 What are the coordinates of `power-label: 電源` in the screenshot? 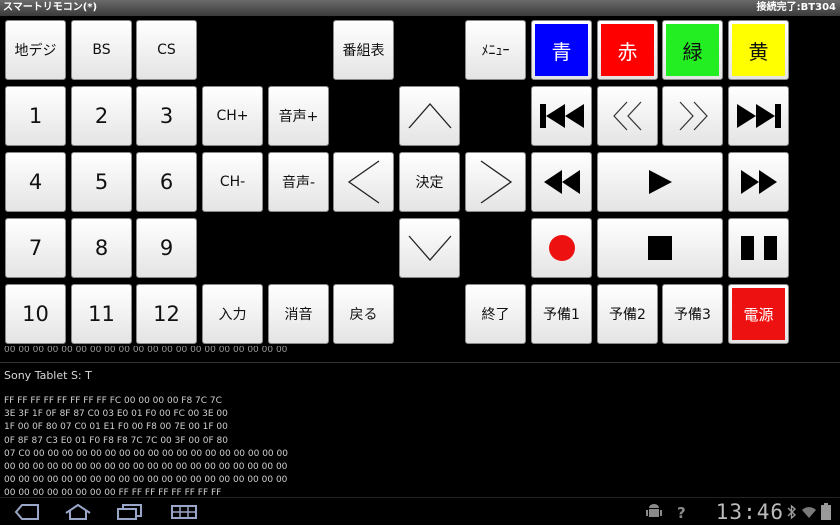 It's located at (758, 314).